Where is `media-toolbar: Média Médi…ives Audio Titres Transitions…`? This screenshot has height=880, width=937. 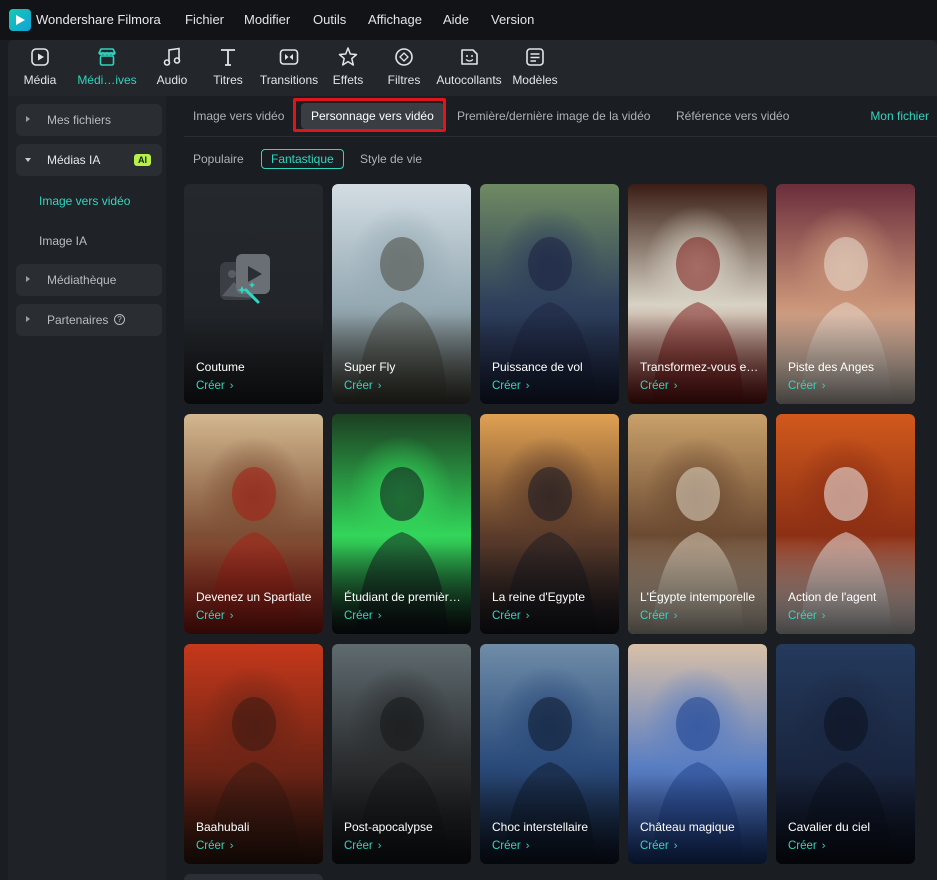
media-toolbar: Média Médi…ives Audio Titres Transitions… is located at coordinates (472, 68).